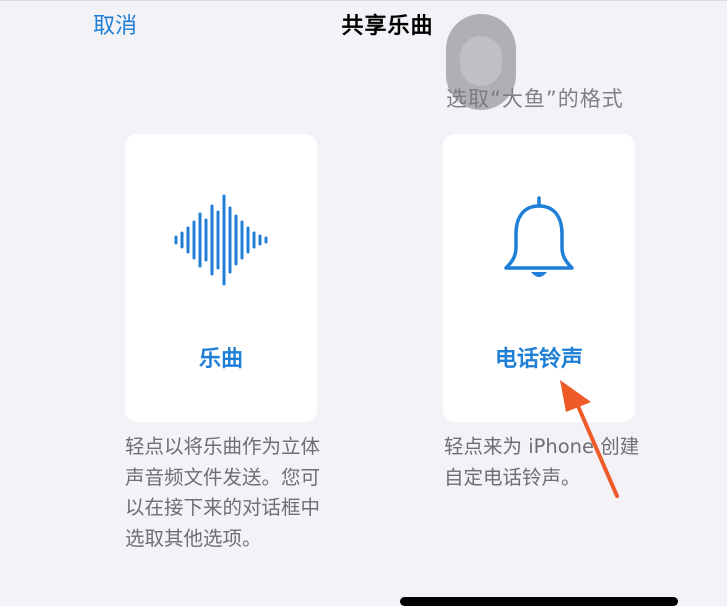  What do you see at coordinates (589, 439) in the screenshot?
I see `annotation-arrow-icon` at bounding box center [589, 439].